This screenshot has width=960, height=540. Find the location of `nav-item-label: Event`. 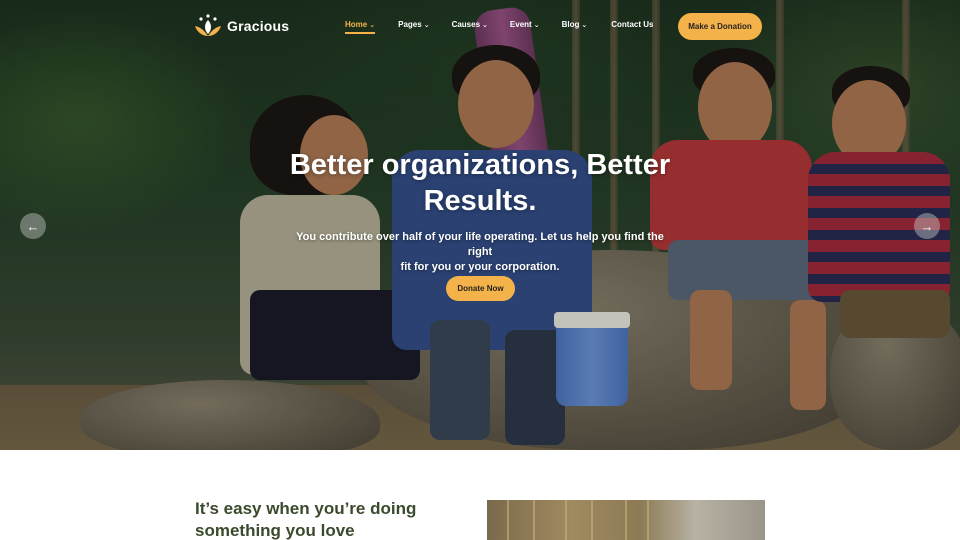

nav-item-label: Event is located at coordinates (520, 24).